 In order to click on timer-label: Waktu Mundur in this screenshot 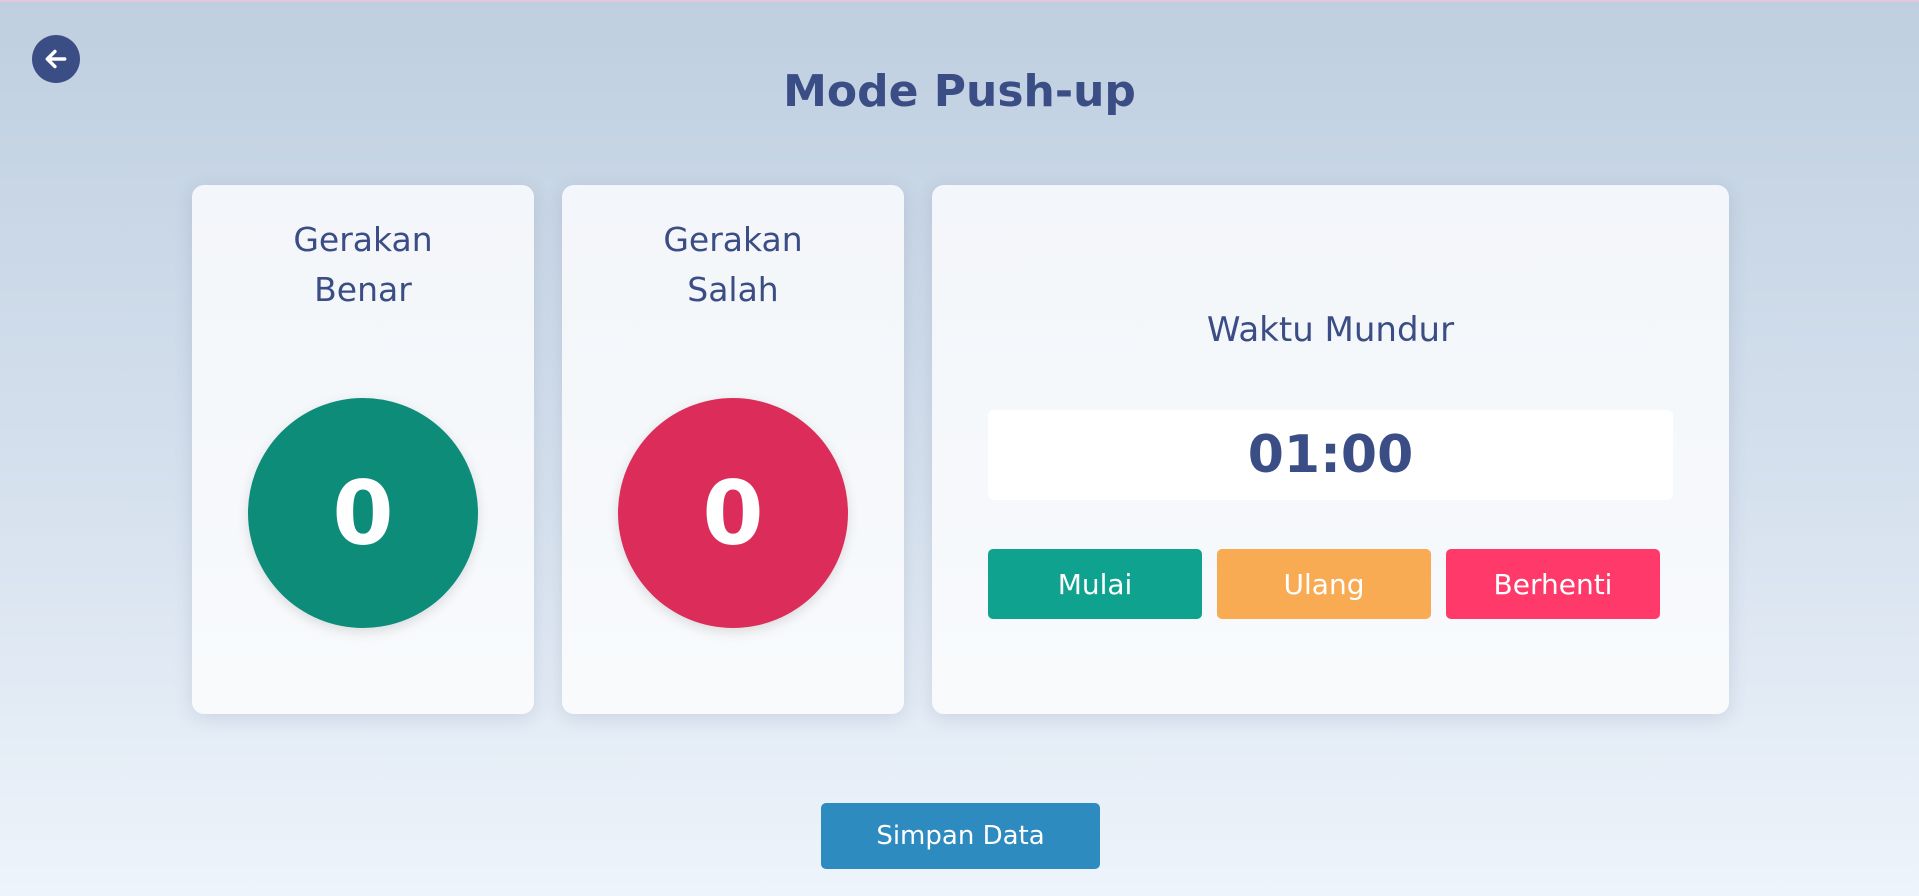, I will do `click(1330, 330)`.